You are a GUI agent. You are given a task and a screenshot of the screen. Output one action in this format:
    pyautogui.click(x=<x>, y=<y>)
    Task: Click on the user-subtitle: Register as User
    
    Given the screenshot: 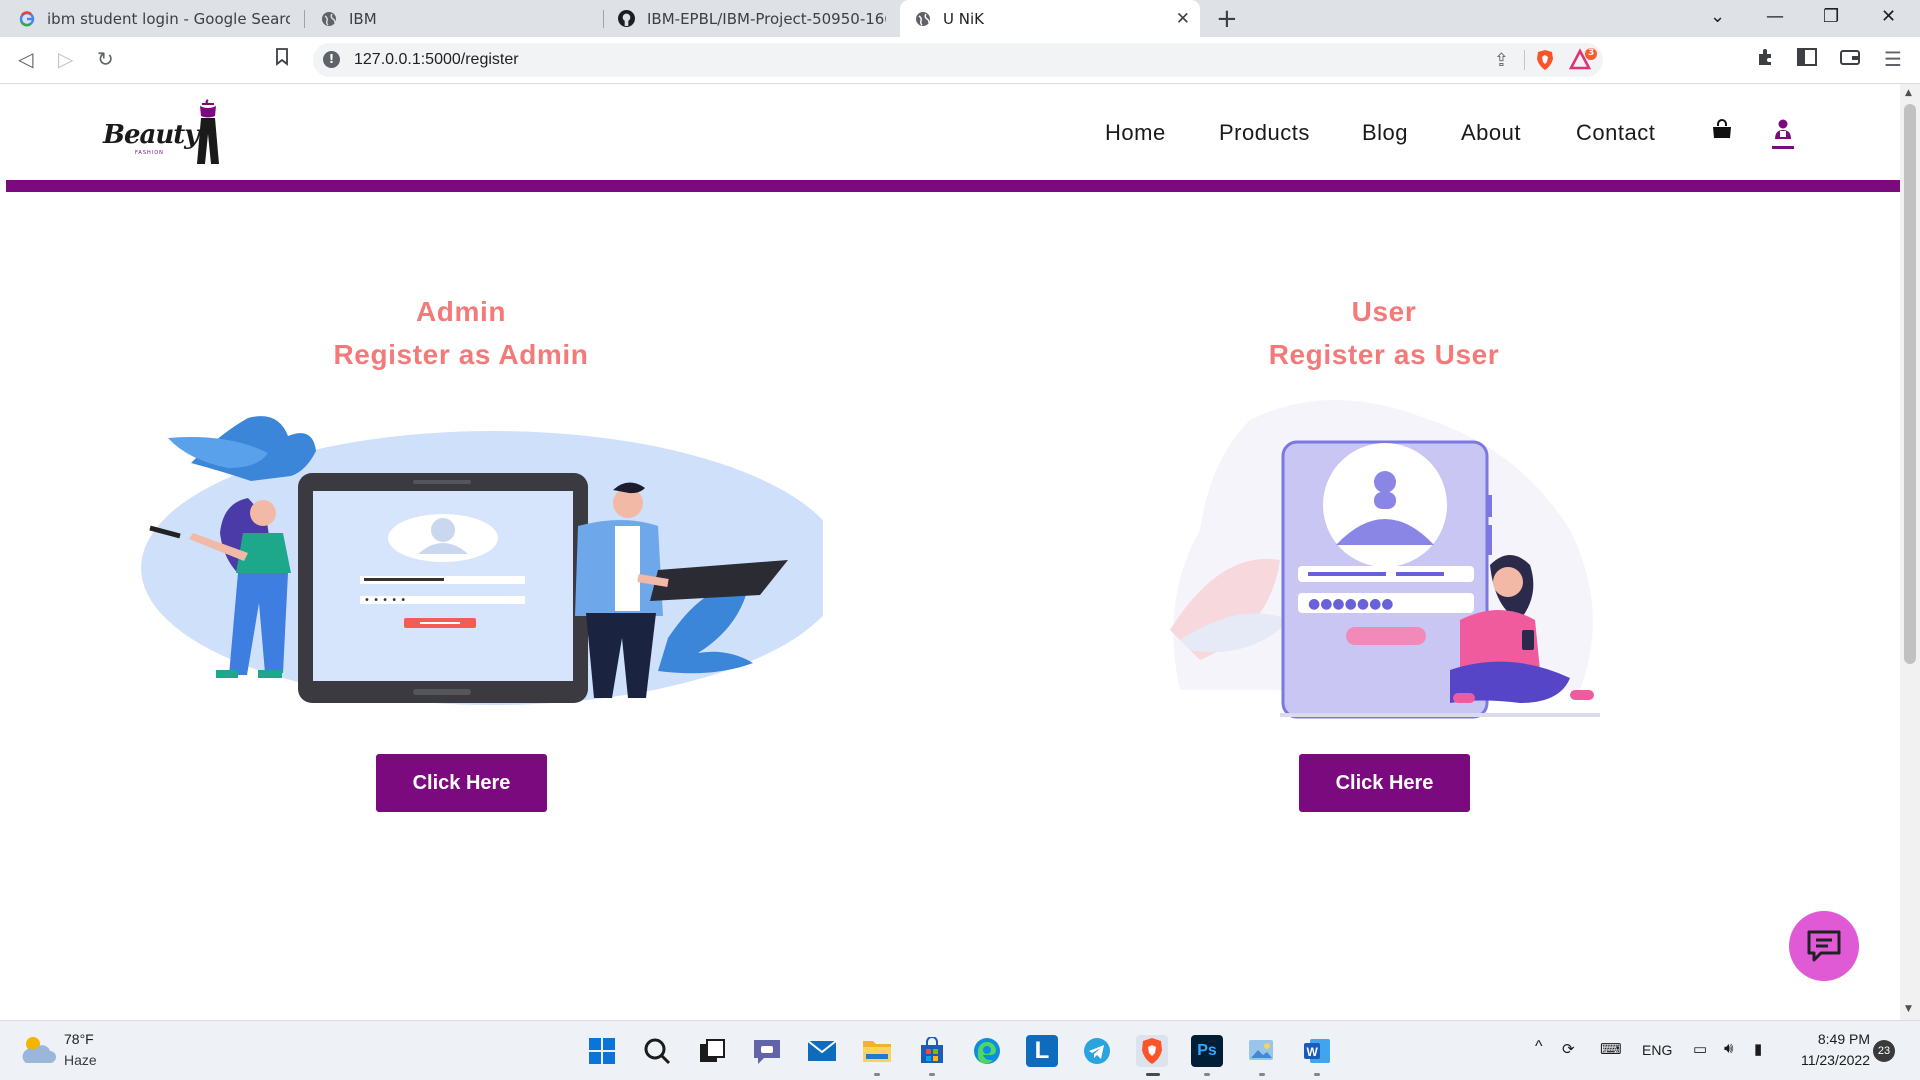 What is the action you would take?
    pyautogui.click(x=1384, y=354)
    